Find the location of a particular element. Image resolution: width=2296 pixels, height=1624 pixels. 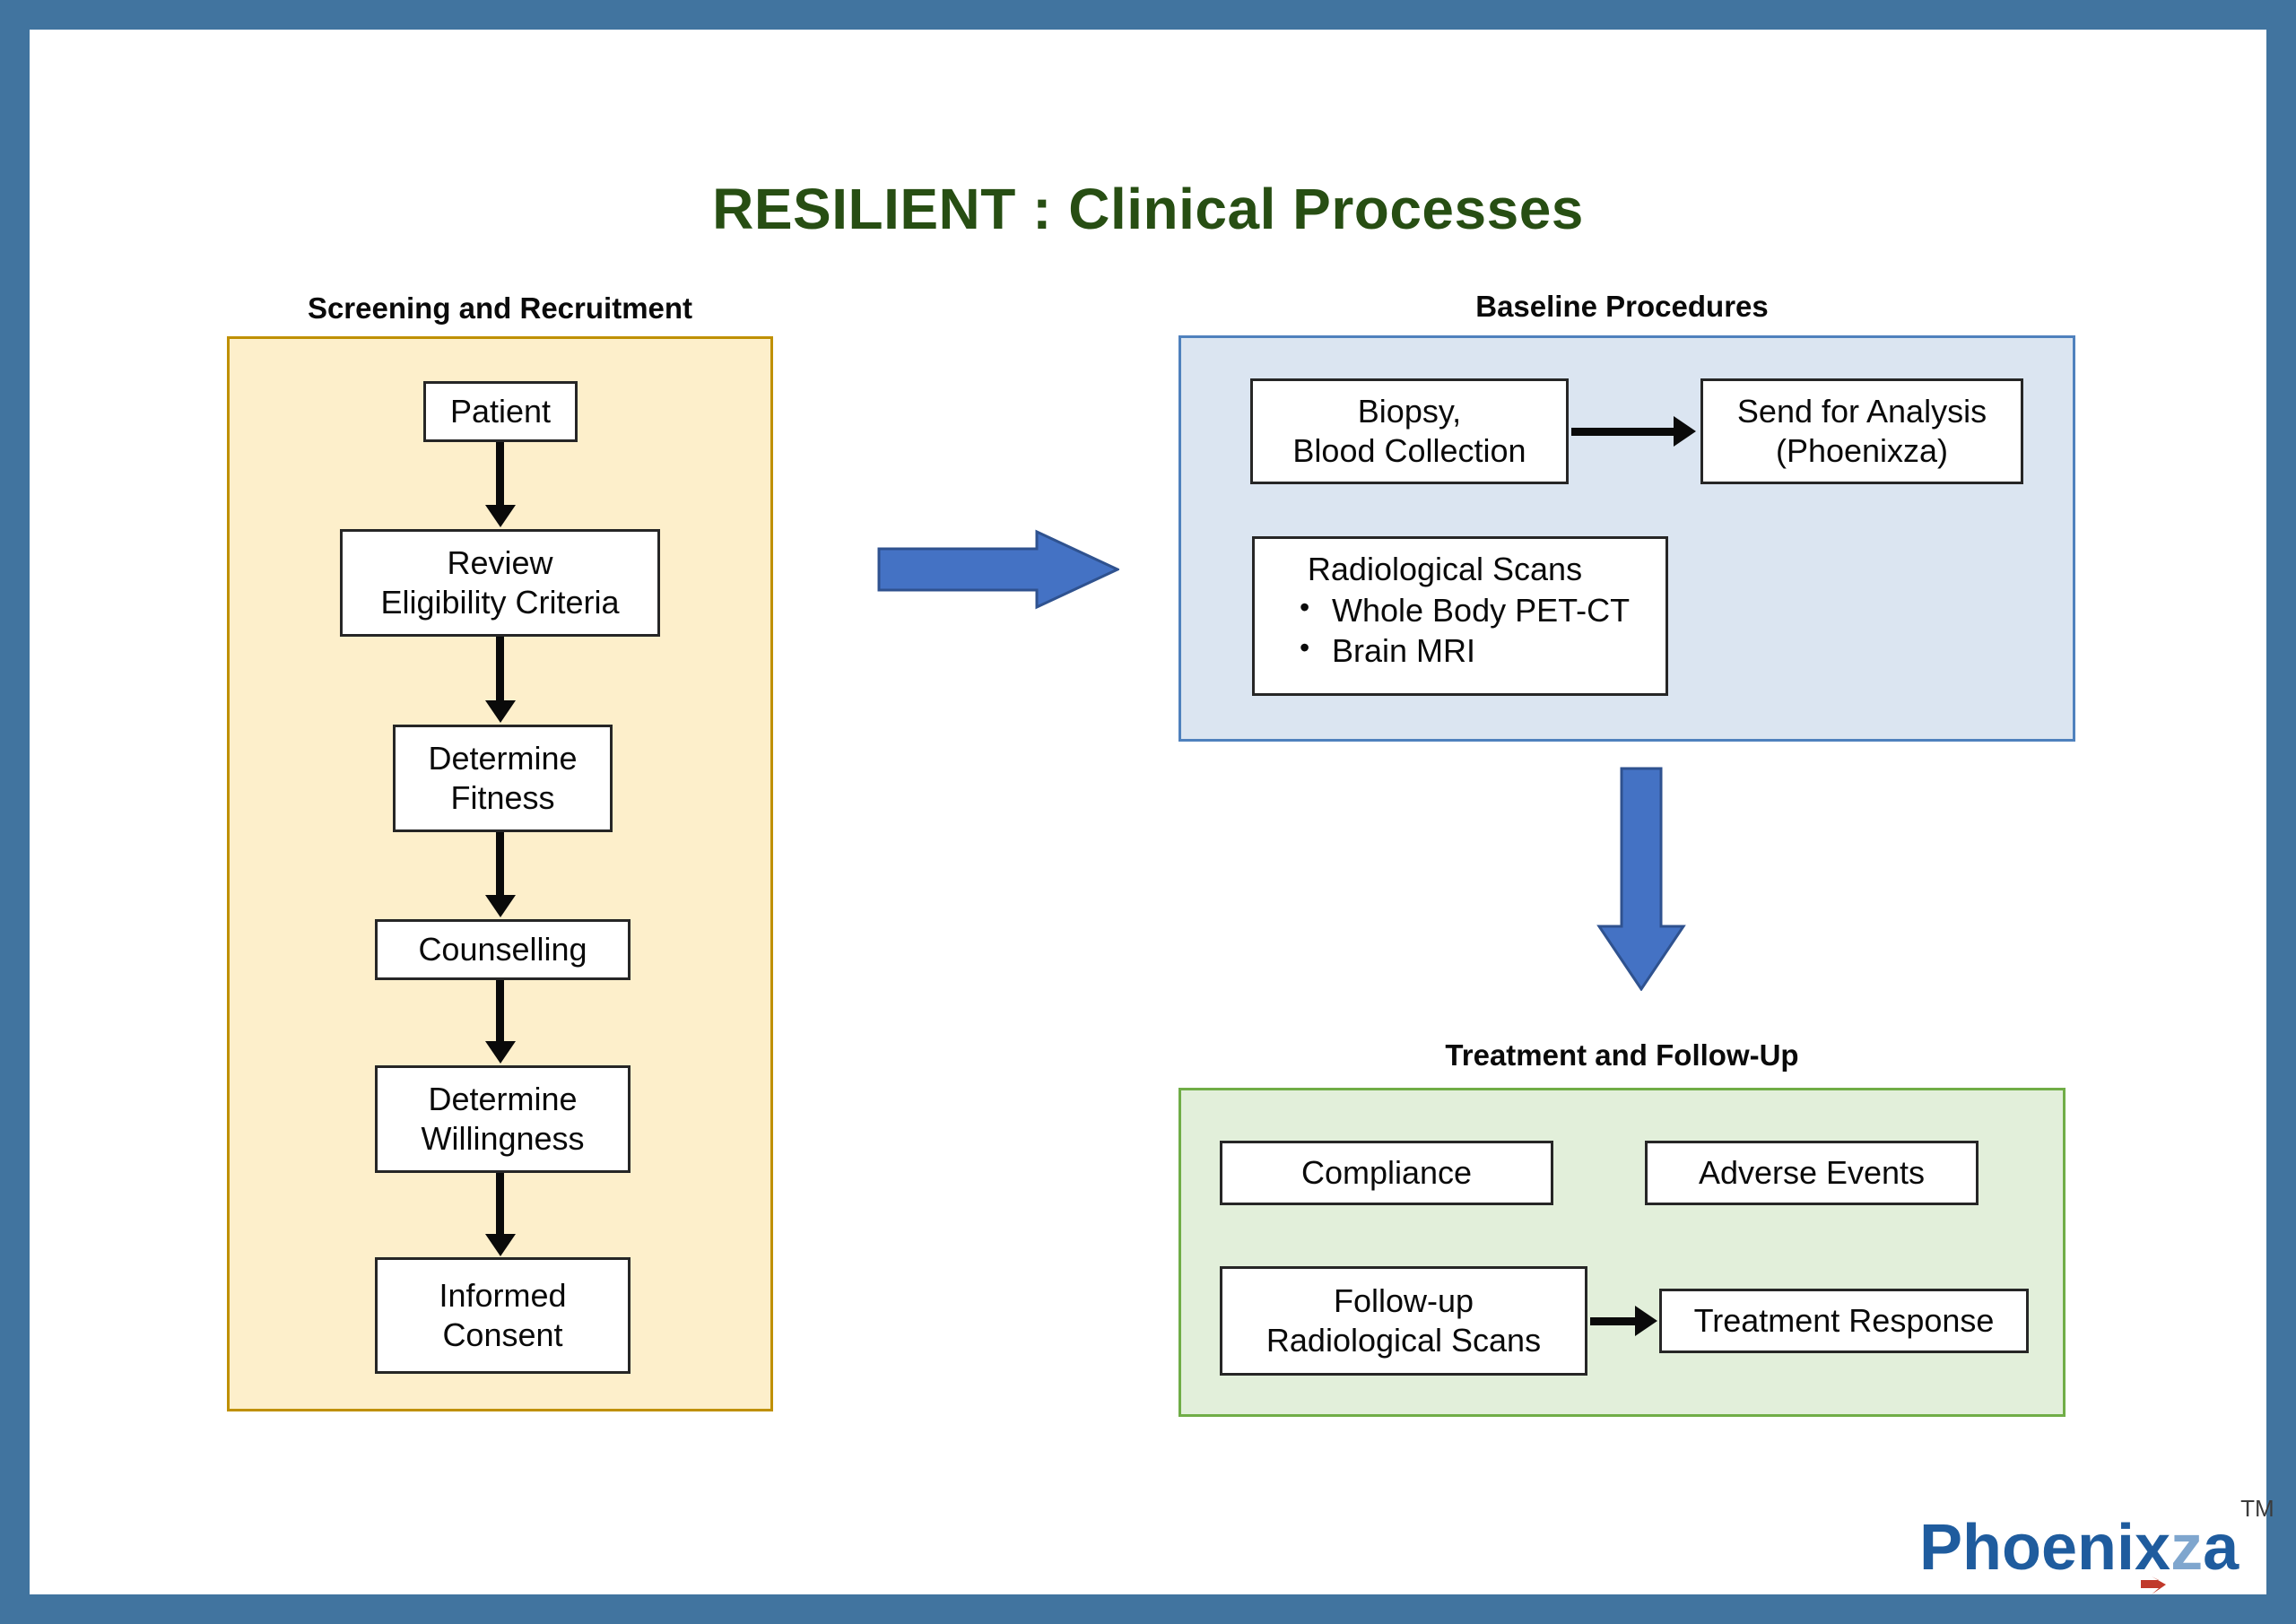

process-box-label: Treatment Response is located at coordinates (1844, 1321).